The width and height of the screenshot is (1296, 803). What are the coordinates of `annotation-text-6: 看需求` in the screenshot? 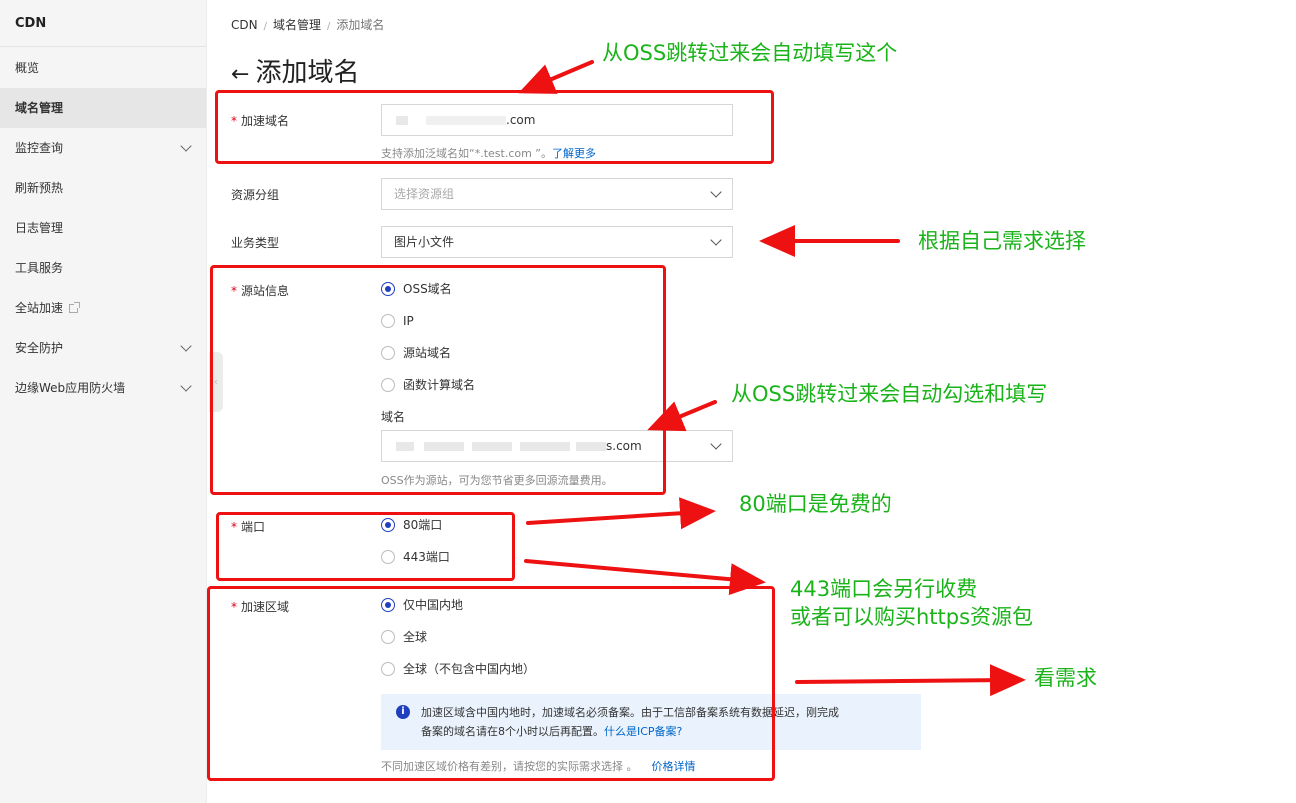 It's located at (1065, 678).